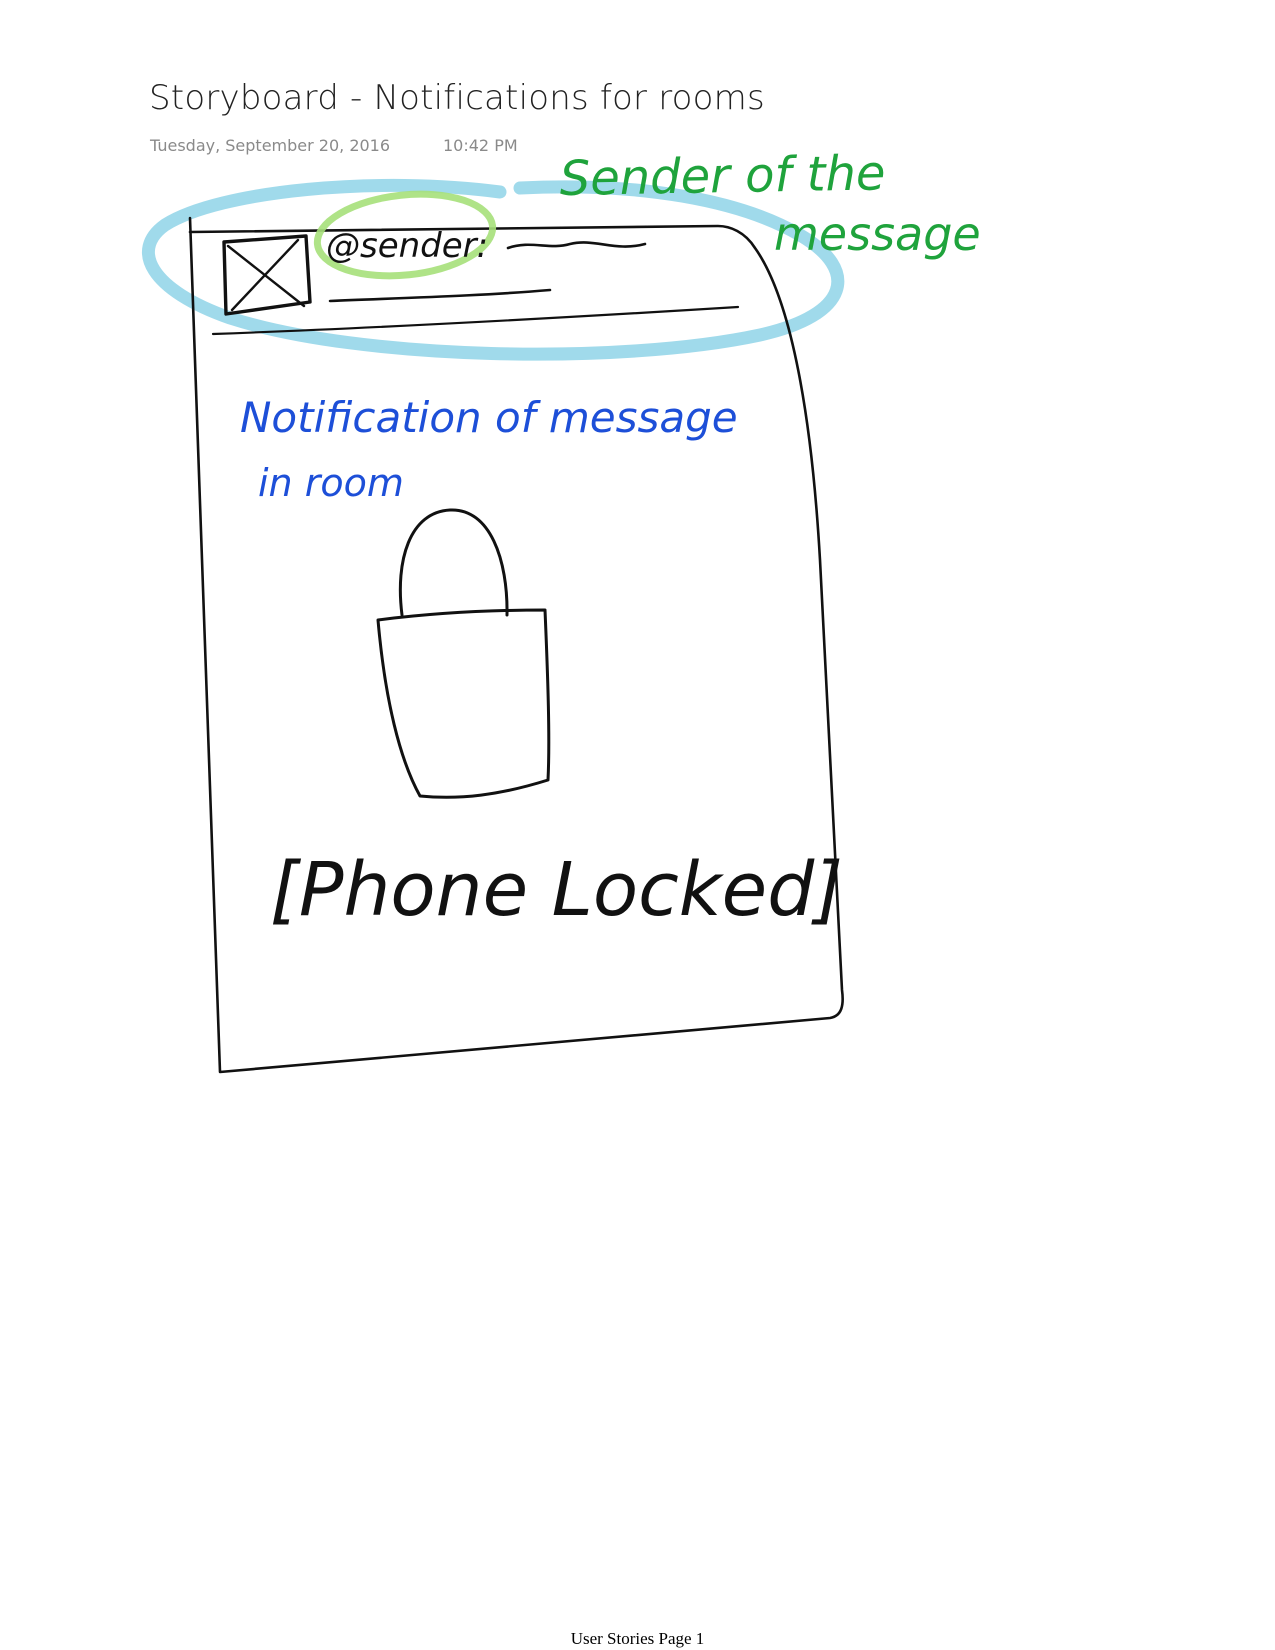 This screenshot has width=1275, height=1650. Describe the element at coordinates (463, 653) in the screenshot. I see `padlock-icon` at that location.